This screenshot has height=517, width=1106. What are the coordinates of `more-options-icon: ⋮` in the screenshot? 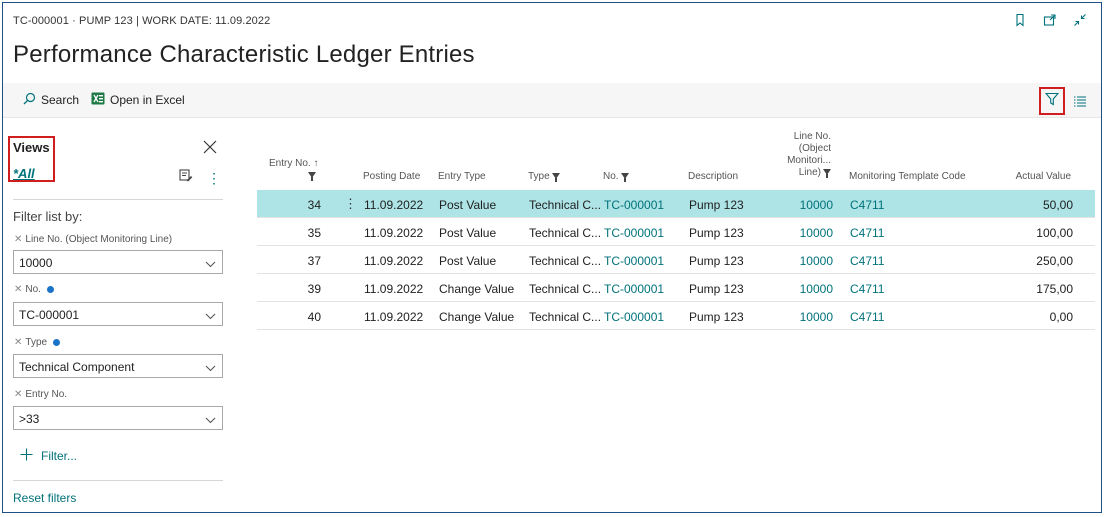 It's located at (214, 178).